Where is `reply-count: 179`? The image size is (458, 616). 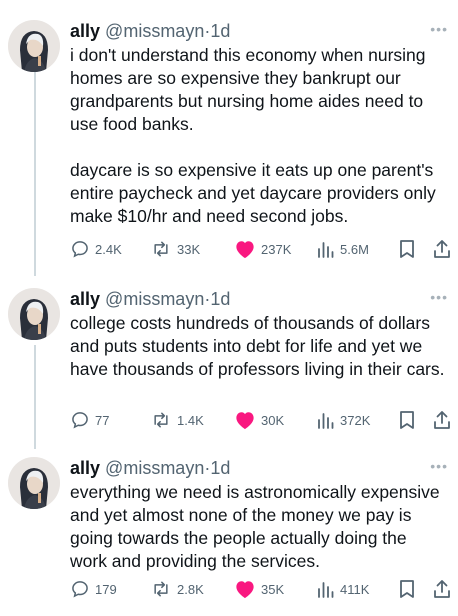
reply-count: 179 is located at coordinates (106, 589).